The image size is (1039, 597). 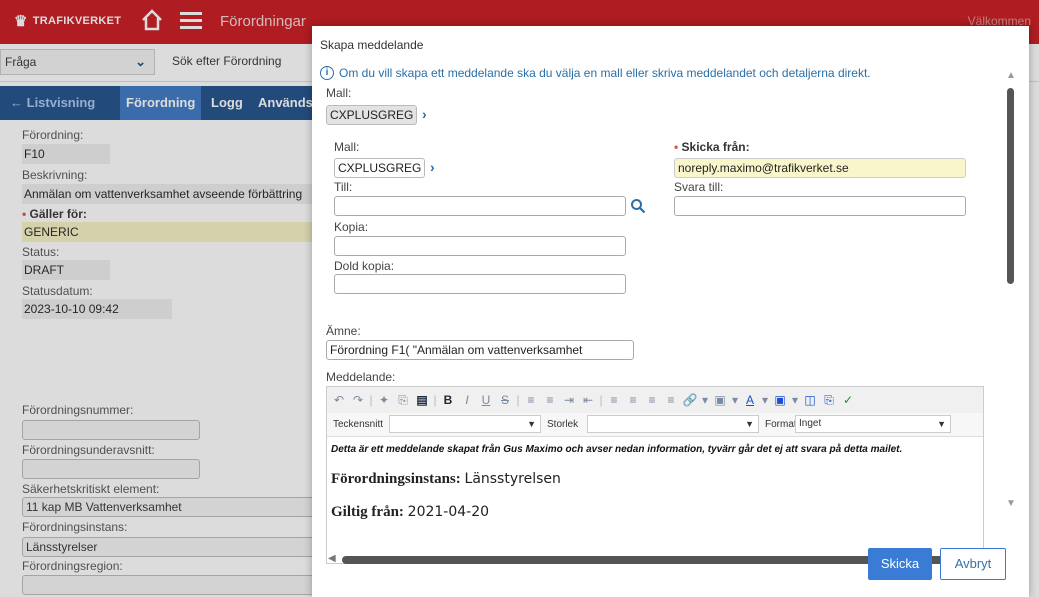 I want to click on align-center-icon: ≡, so click(x=633, y=400).